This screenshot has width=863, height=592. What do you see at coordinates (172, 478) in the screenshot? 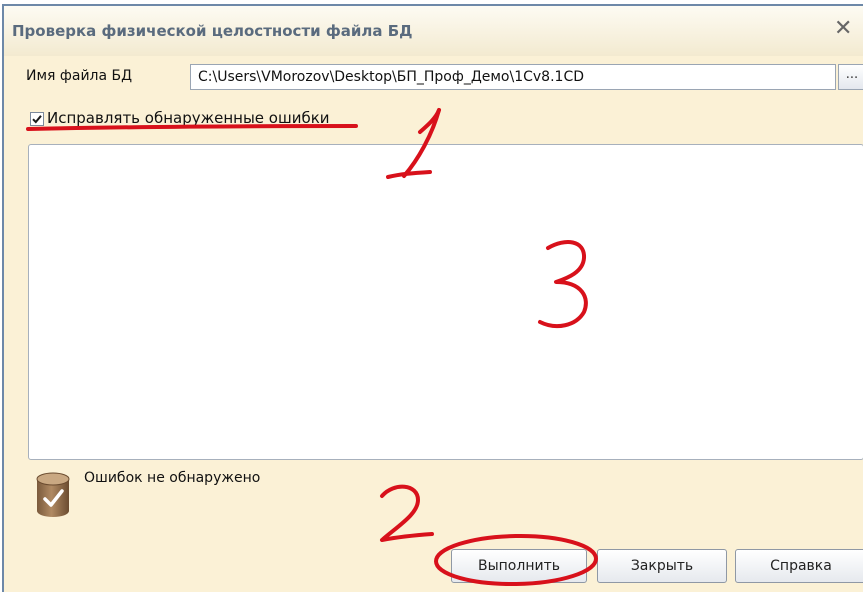
I see `status-text: Ошибок не обнаружено` at bounding box center [172, 478].